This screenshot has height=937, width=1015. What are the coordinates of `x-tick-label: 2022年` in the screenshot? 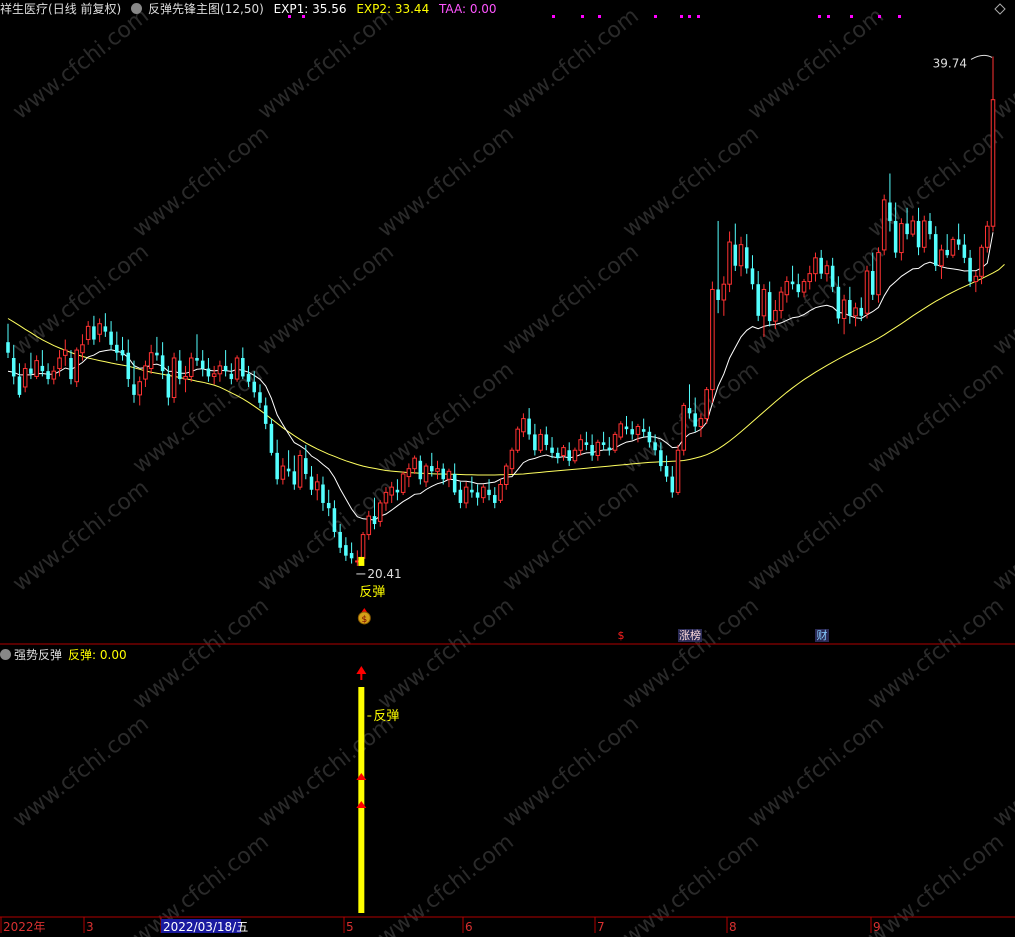 It's located at (24, 927).